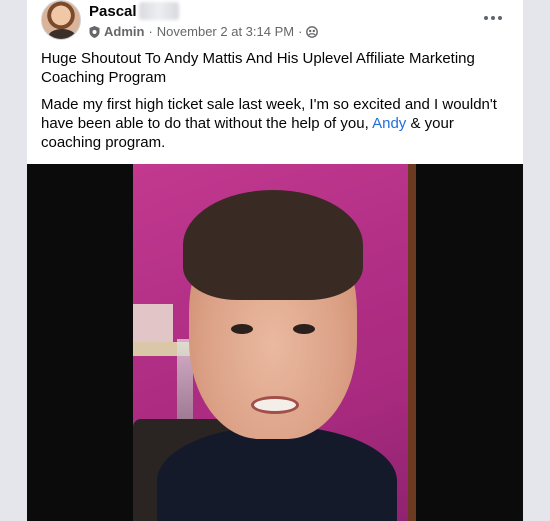 Image resolution: width=550 pixels, height=521 pixels. I want to click on author-avatar, so click(61, 20).